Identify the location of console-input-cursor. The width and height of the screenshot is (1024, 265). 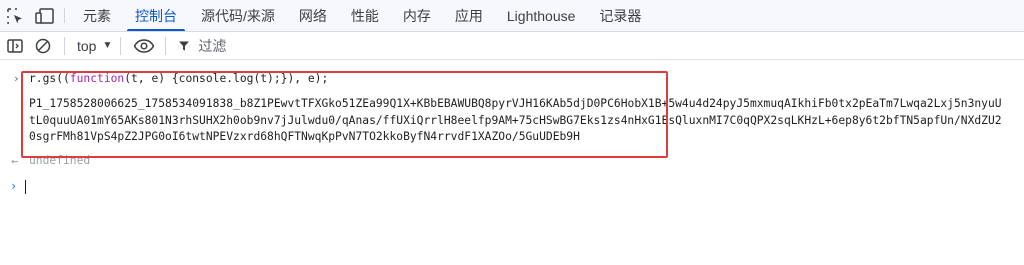
(25, 187).